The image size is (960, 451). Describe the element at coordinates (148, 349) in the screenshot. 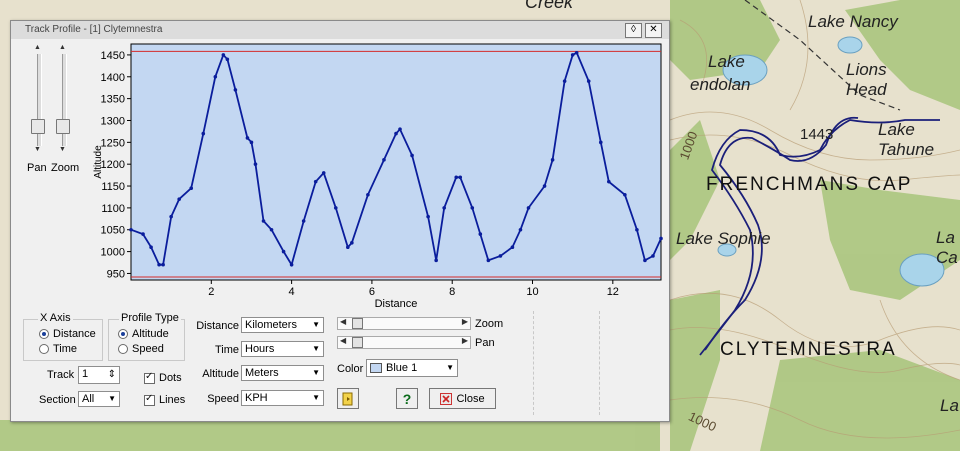

I see `radio-label: Speed` at that location.